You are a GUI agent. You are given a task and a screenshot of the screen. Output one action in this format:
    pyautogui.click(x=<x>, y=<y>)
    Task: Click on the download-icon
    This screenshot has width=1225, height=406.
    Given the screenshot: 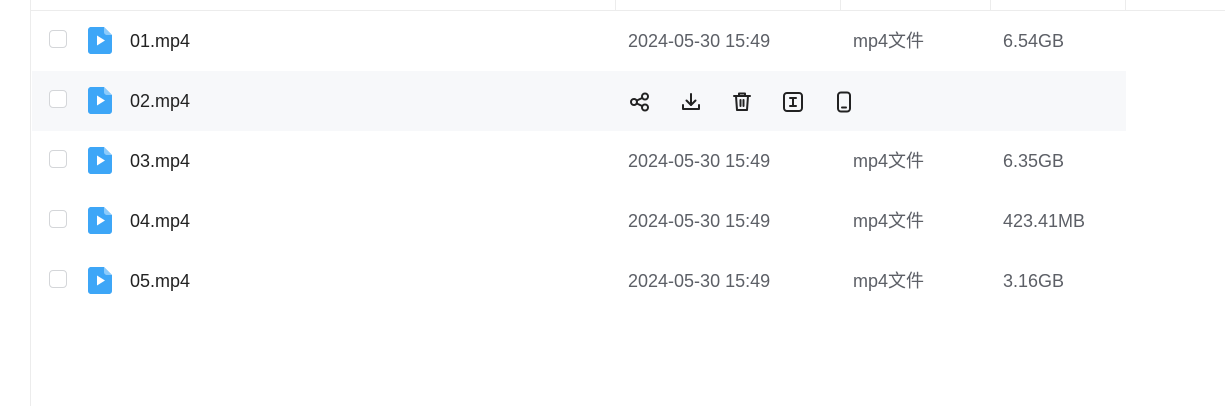 What is the action you would take?
    pyautogui.click(x=691, y=102)
    